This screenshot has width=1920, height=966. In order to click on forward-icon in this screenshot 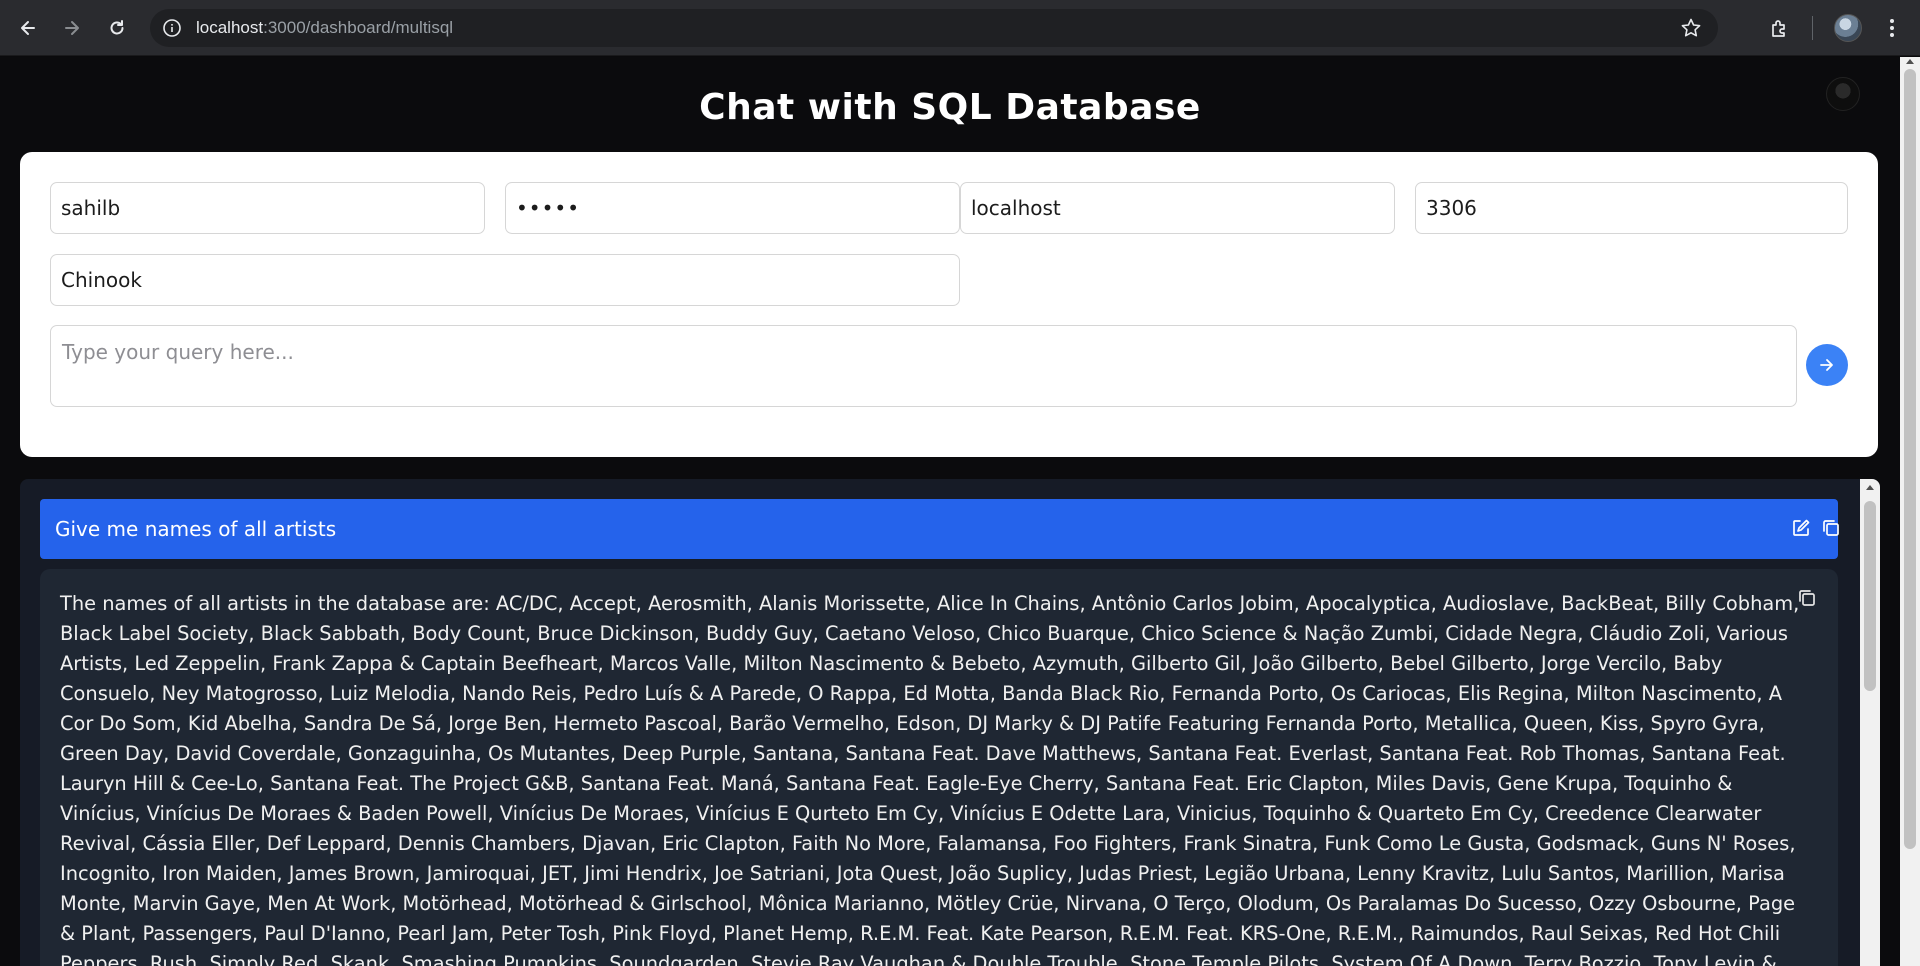, I will do `click(72, 28)`.